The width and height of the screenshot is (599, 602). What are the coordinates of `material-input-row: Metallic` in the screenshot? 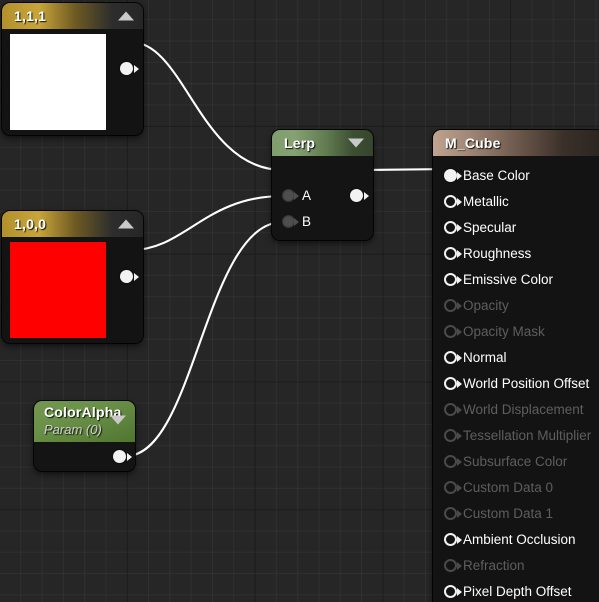 It's located at (516, 201).